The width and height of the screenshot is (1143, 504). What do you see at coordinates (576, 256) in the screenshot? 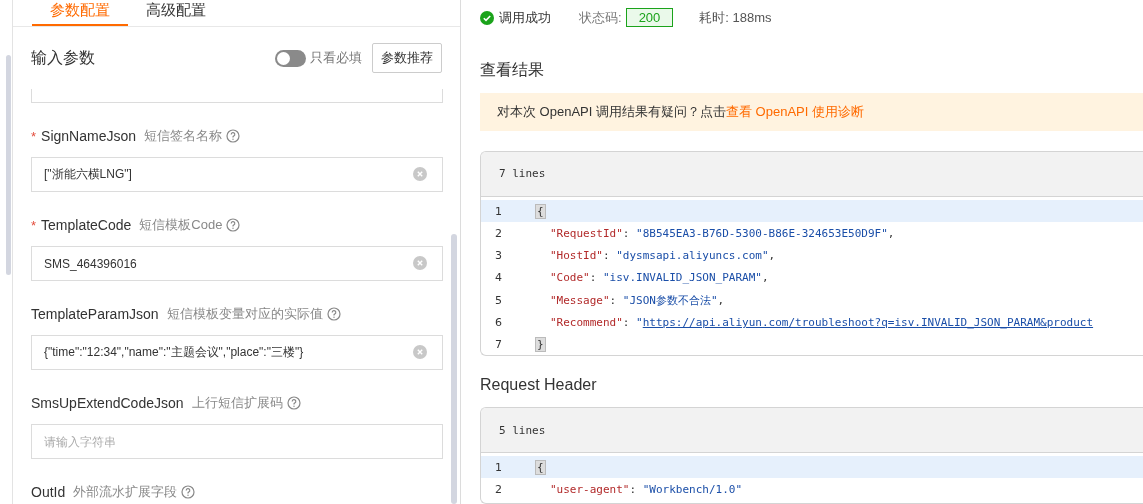
I see `json-key: "HostId"` at bounding box center [576, 256].